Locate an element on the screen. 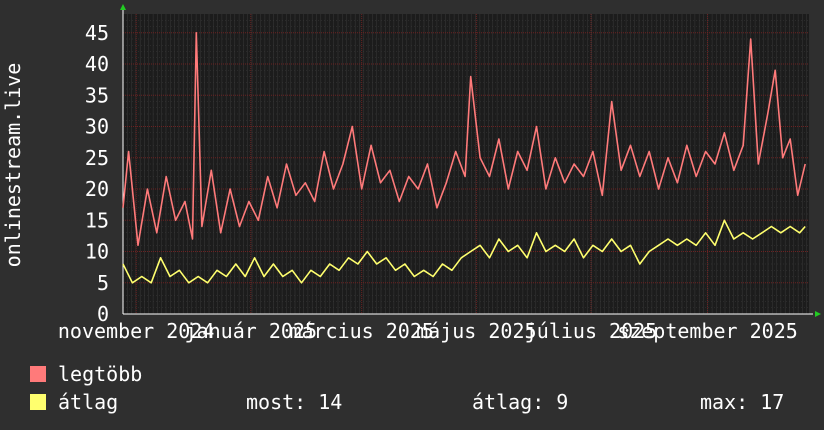 Image resolution: width=824 pixels, height=430 pixels. y-tick-label: 25 is located at coordinates (97, 158).